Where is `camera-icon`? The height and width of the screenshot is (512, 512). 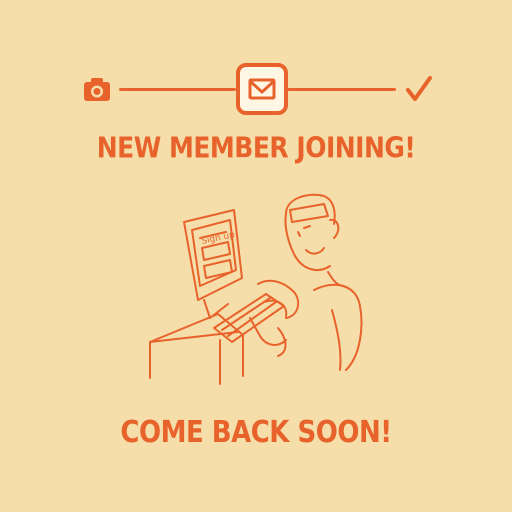 camera-icon is located at coordinates (97, 89).